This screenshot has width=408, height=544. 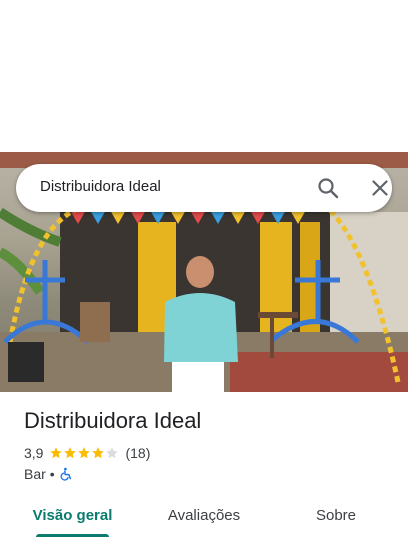 What do you see at coordinates (66, 474) in the screenshot?
I see `wheelchair-icon` at bounding box center [66, 474].